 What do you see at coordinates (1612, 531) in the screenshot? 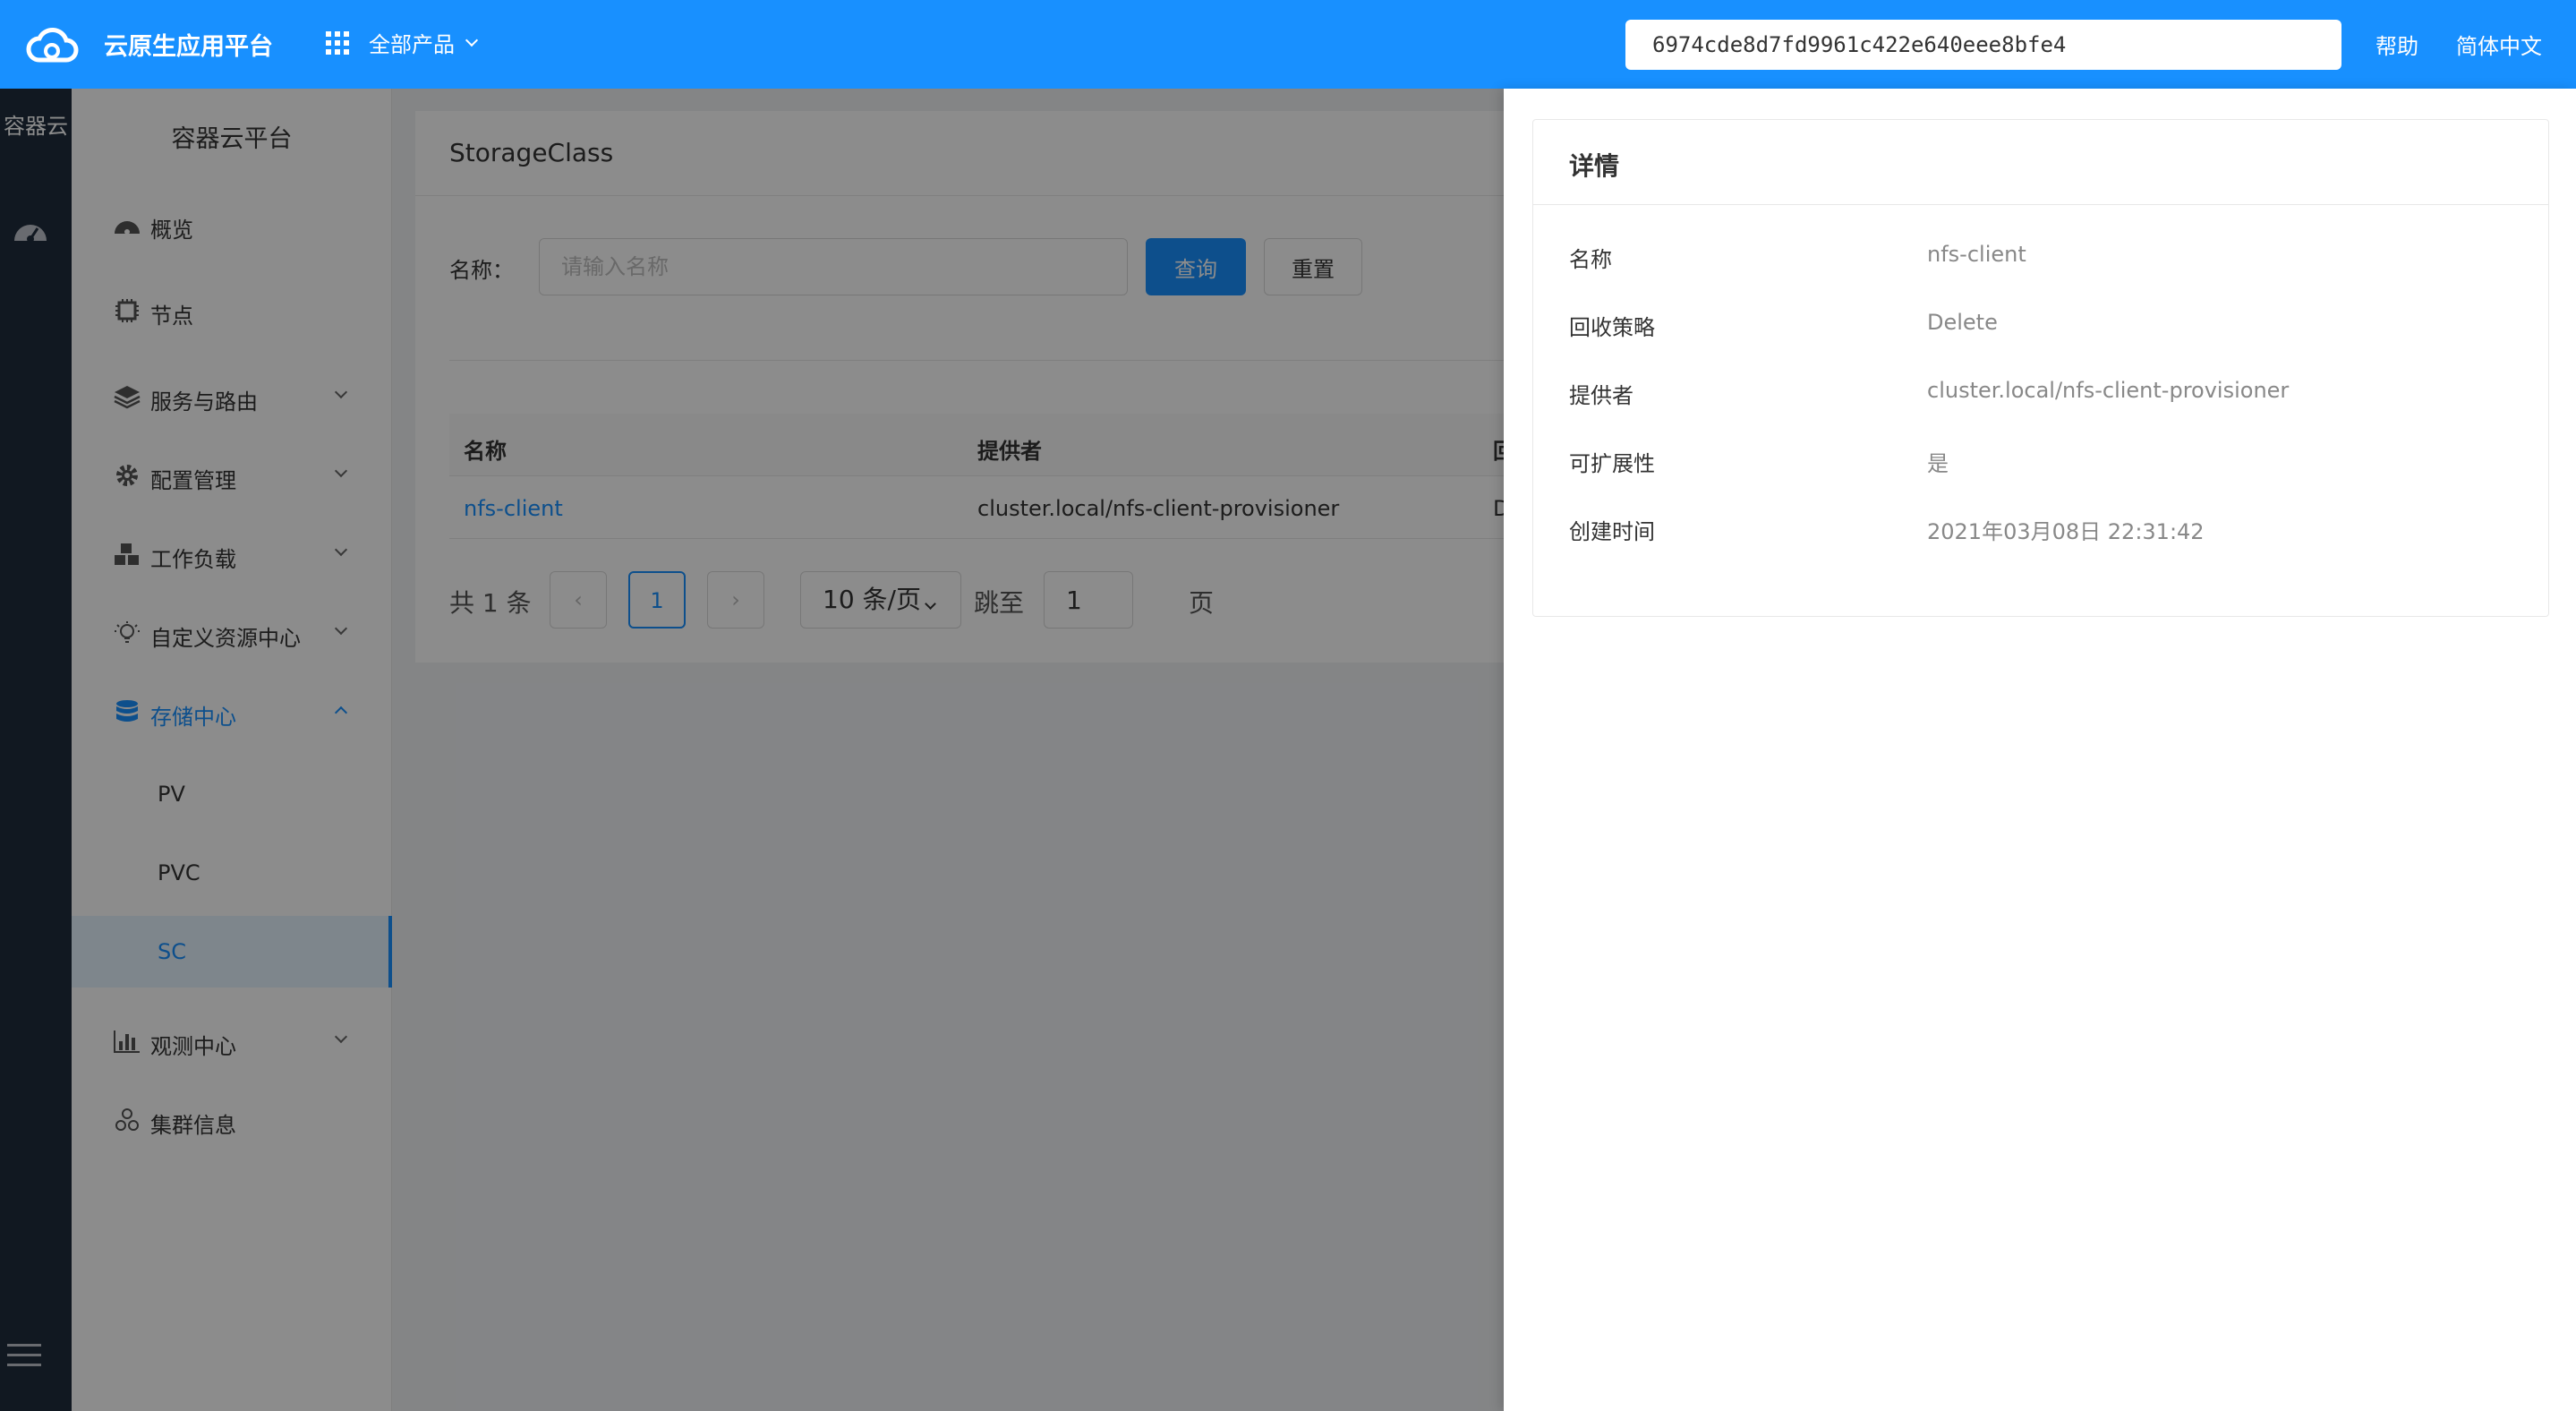
I see `detail-key: 创建时间` at bounding box center [1612, 531].